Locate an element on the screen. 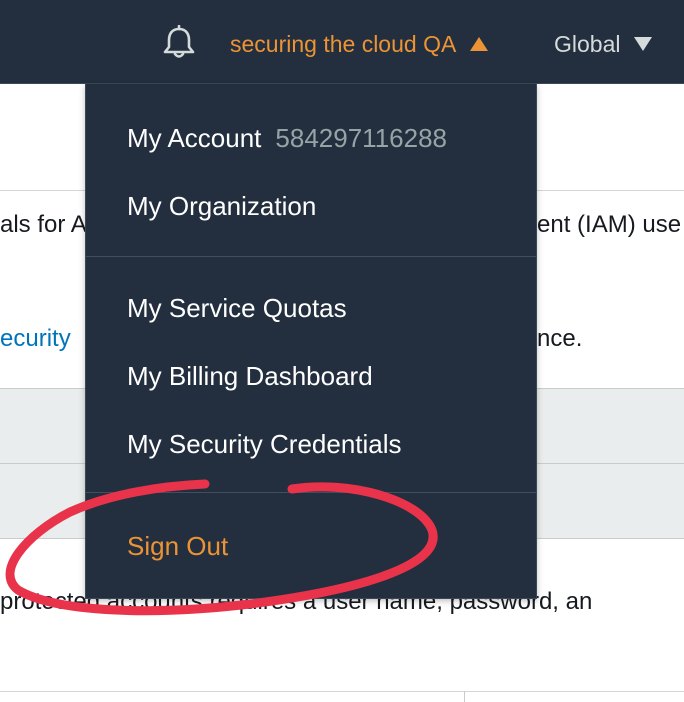 The width and height of the screenshot is (684, 702). security-link: ecurity is located at coordinates (35, 339).